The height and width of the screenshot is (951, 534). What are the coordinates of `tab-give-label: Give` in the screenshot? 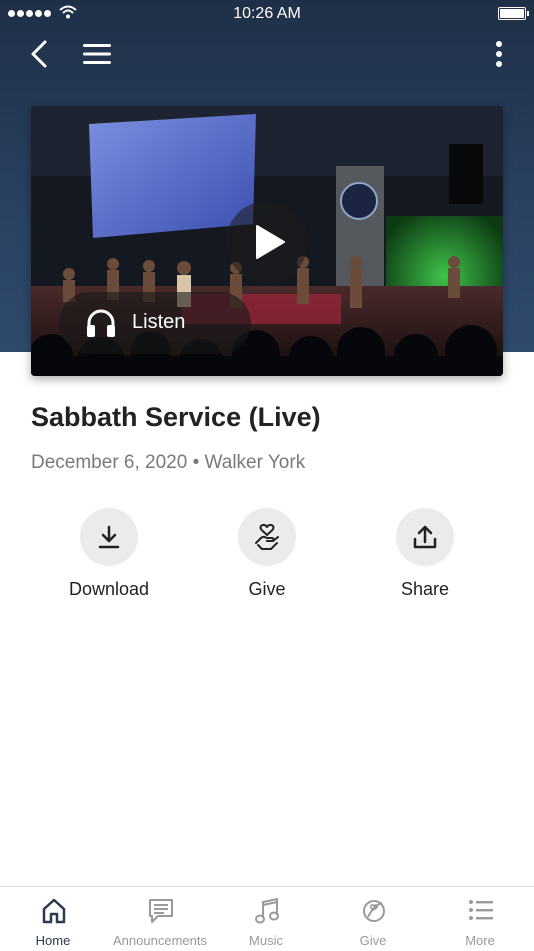 It's located at (373, 940).